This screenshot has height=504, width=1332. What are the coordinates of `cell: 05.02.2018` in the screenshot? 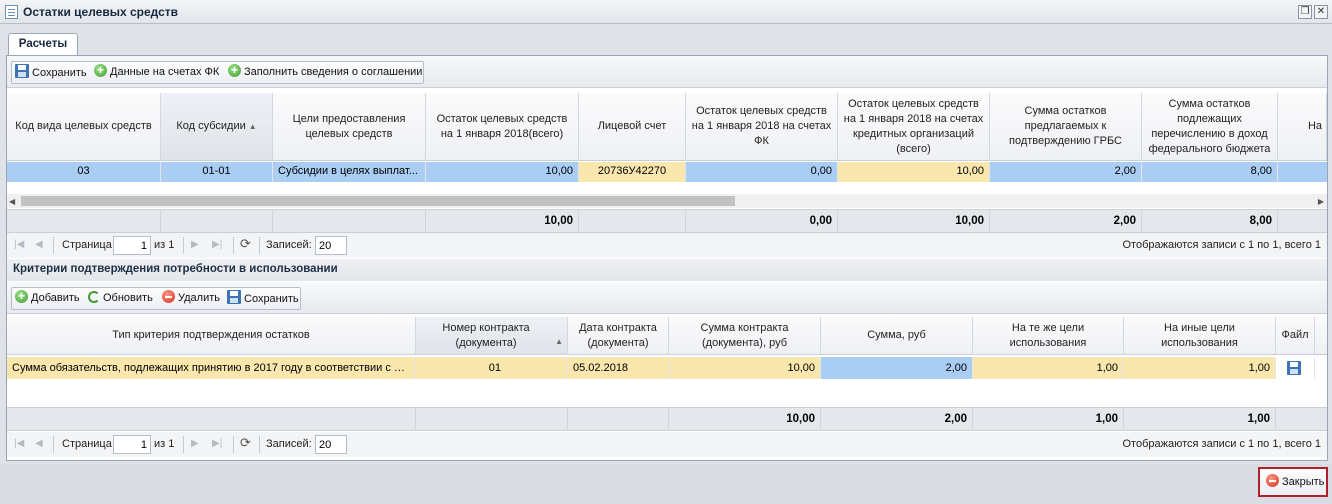 It's located at (618, 368).